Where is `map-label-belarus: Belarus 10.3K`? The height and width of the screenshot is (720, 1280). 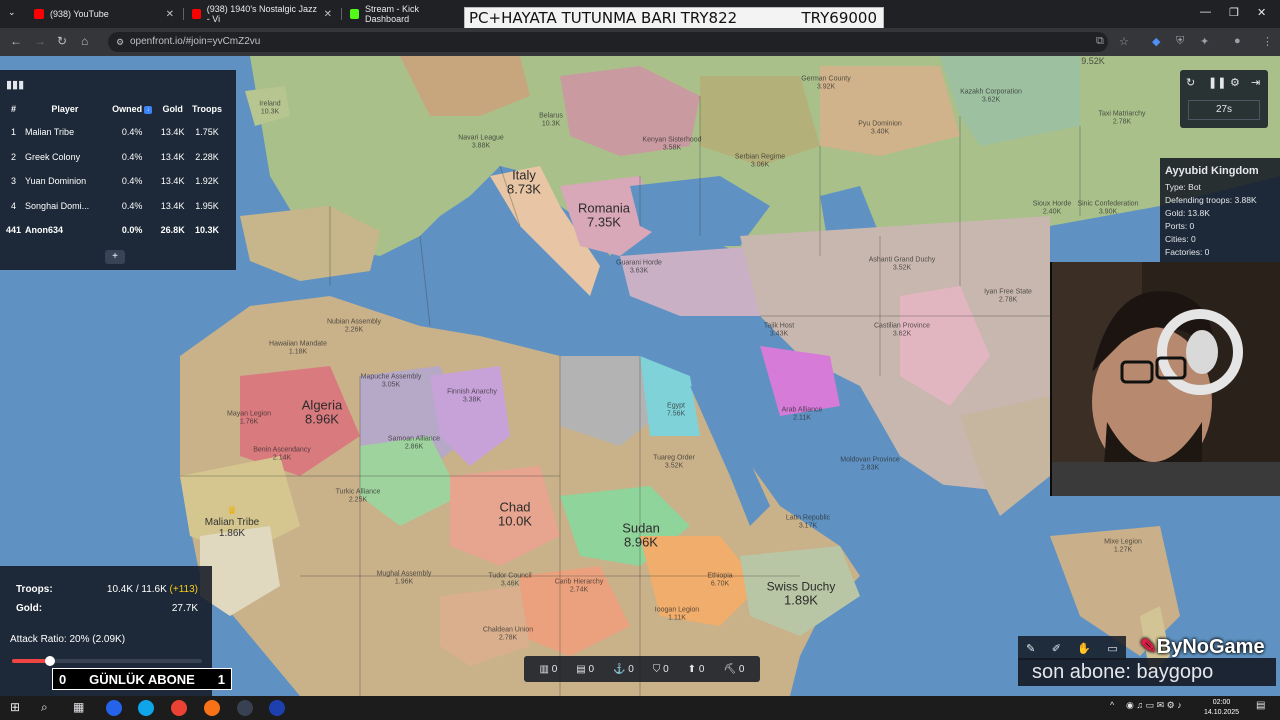
map-label-belarus: Belarus 10.3K is located at coordinates (551, 119).